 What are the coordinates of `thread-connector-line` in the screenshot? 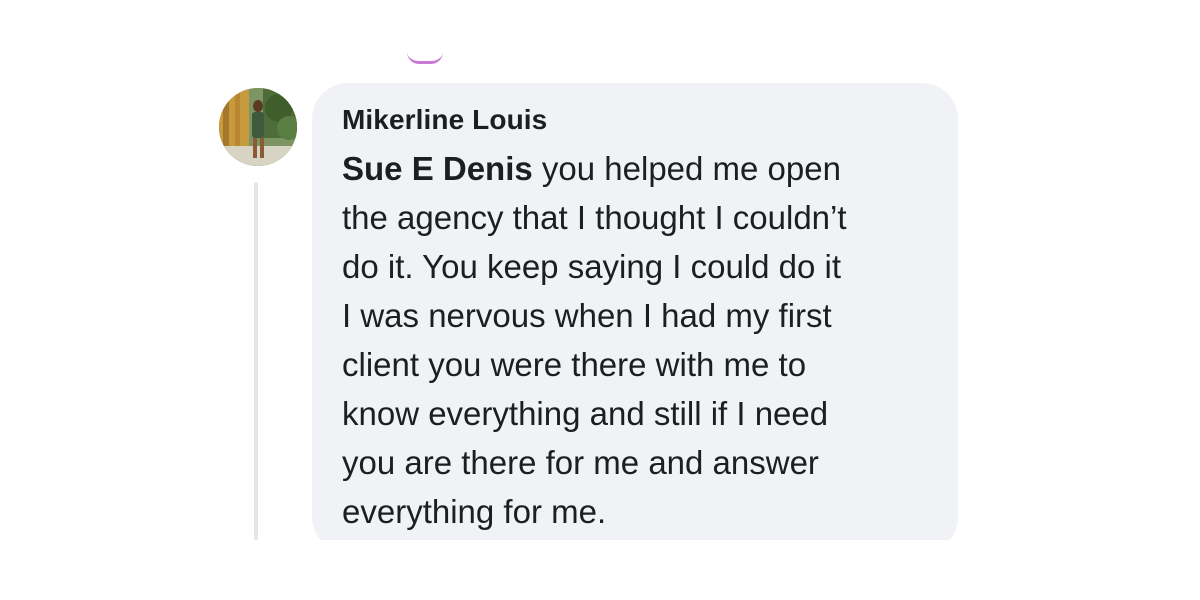 It's located at (256, 361).